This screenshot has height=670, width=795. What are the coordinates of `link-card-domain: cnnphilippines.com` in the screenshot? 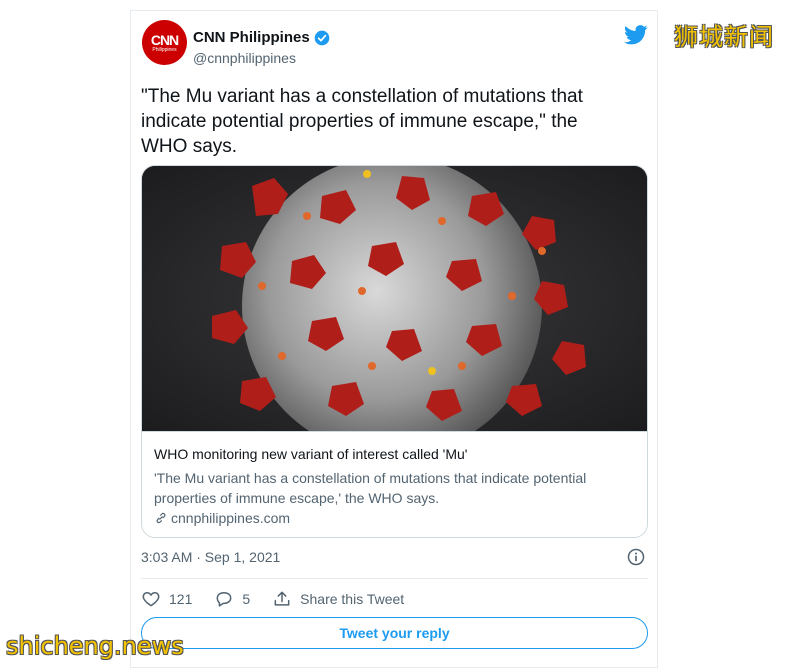 It's located at (222, 518).